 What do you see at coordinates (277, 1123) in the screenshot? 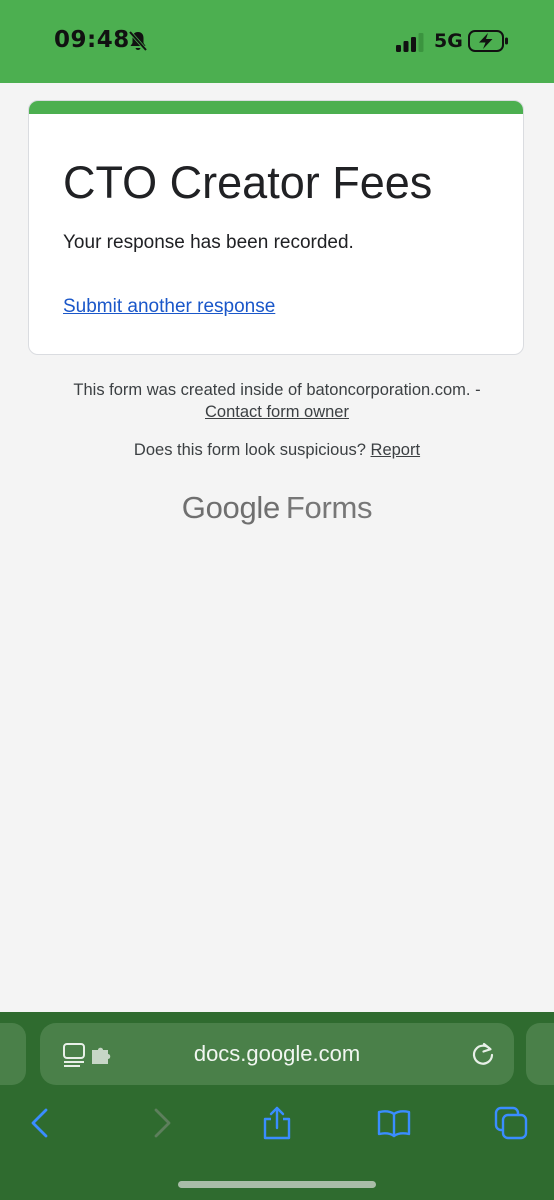
I see `share-icon` at bounding box center [277, 1123].